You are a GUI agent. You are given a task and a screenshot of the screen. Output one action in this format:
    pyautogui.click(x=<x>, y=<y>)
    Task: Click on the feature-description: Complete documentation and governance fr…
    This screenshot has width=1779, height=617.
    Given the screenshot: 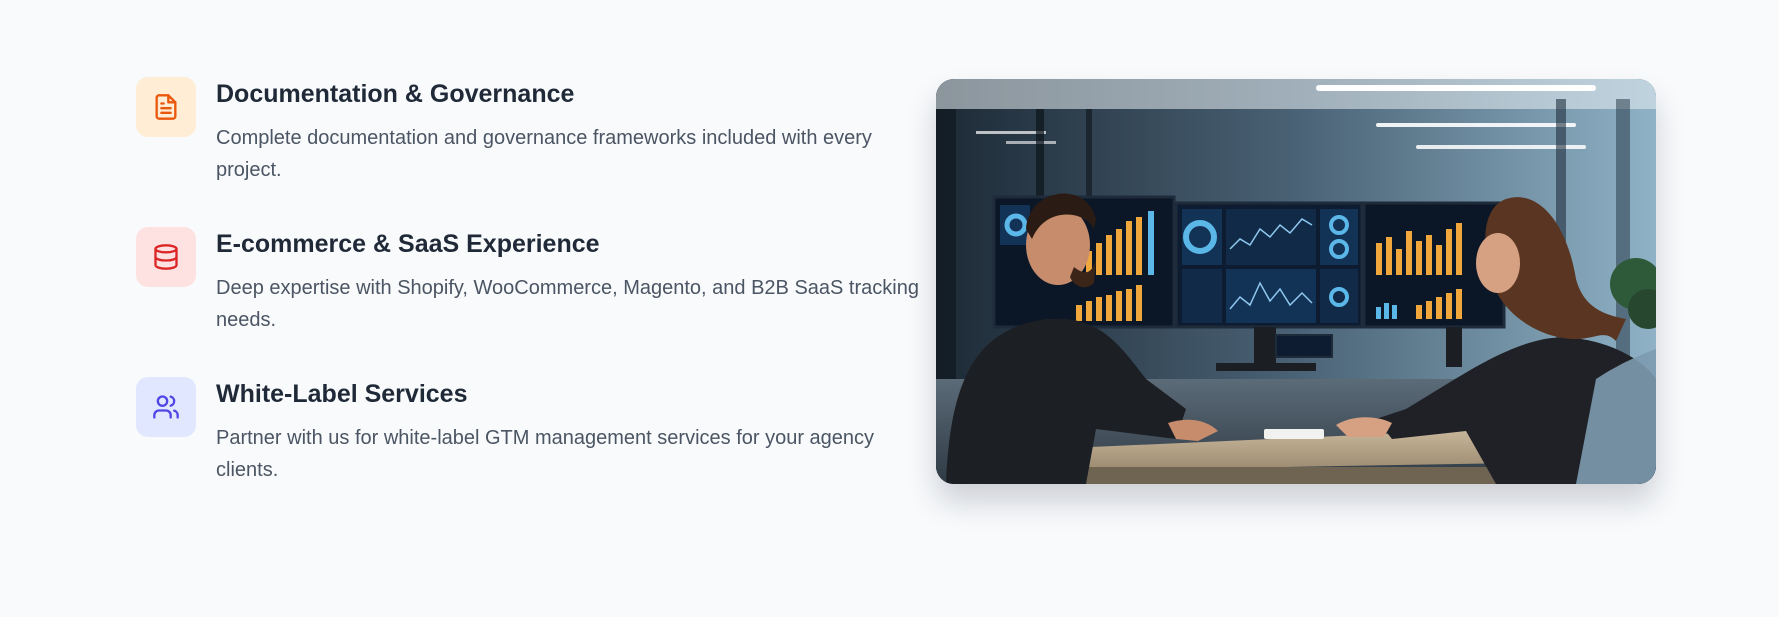 What is the action you would take?
    pyautogui.click(x=544, y=154)
    